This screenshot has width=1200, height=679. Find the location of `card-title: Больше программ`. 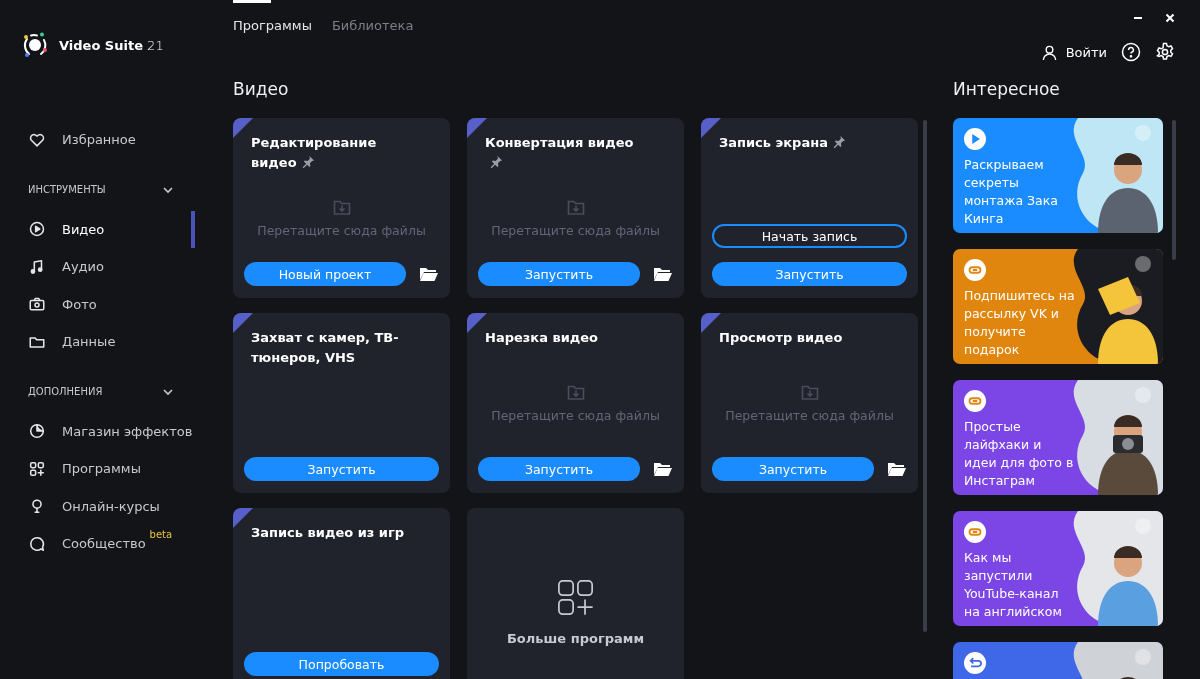

card-title: Больше программ is located at coordinates (575, 638).